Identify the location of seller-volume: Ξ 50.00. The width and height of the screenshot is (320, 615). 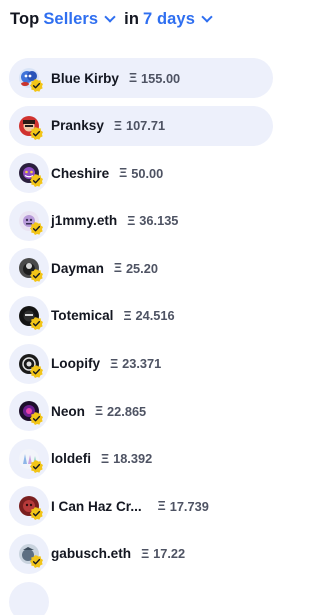
(141, 173).